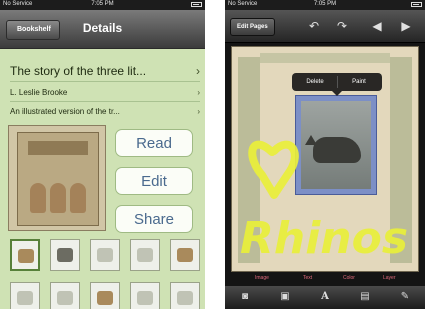  Describe the element at coordinates (405, 297) in the screenshot. I see `brush-icon: ✎` at that location.